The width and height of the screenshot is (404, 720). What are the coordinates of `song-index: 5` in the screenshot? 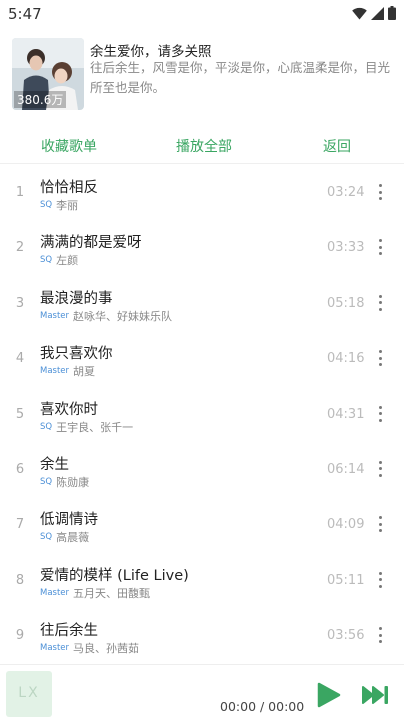 It's located at (20, 414).